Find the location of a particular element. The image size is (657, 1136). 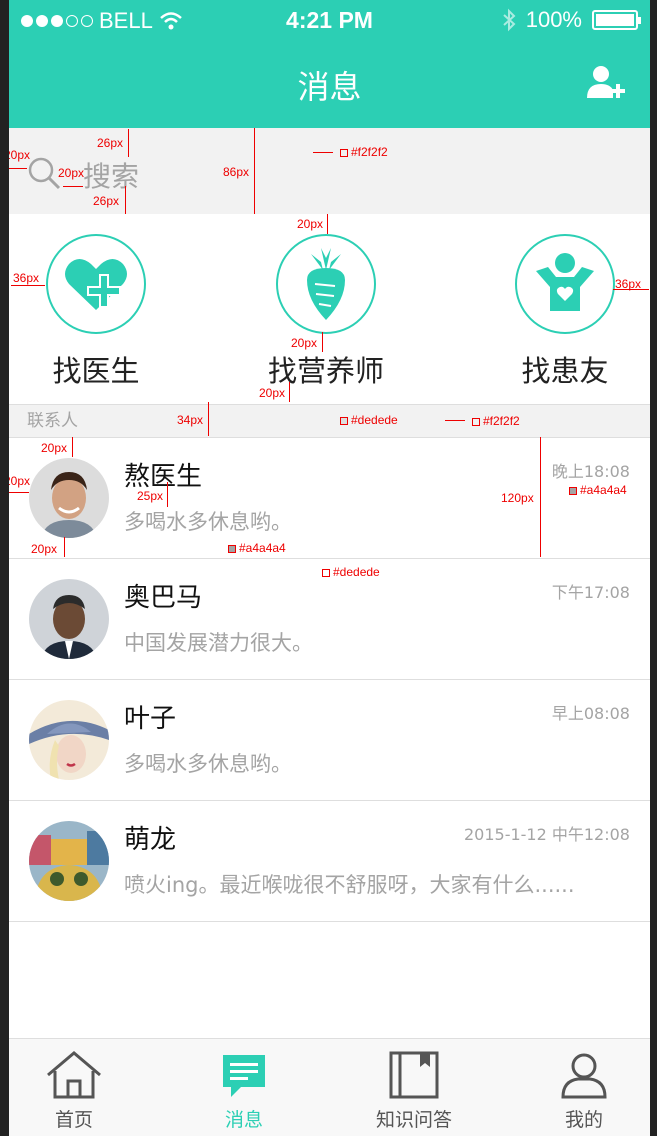

contact-message: 中国发展潜力很大。 is located at coordinates (218, 643).